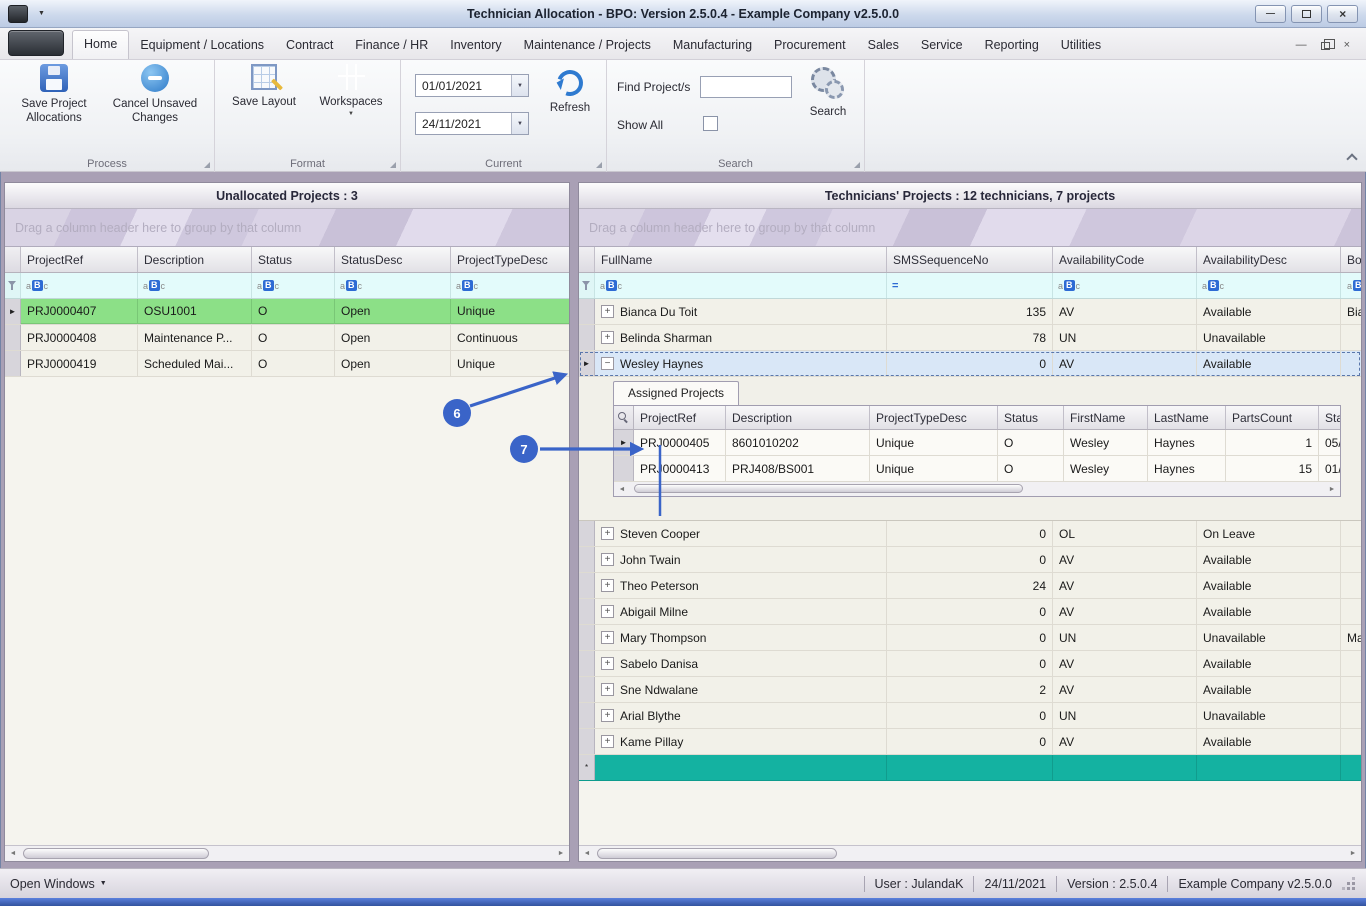 The width and height of the screenshot is (1366, 906). I want to click on resize-grip, so click(1349, 884).